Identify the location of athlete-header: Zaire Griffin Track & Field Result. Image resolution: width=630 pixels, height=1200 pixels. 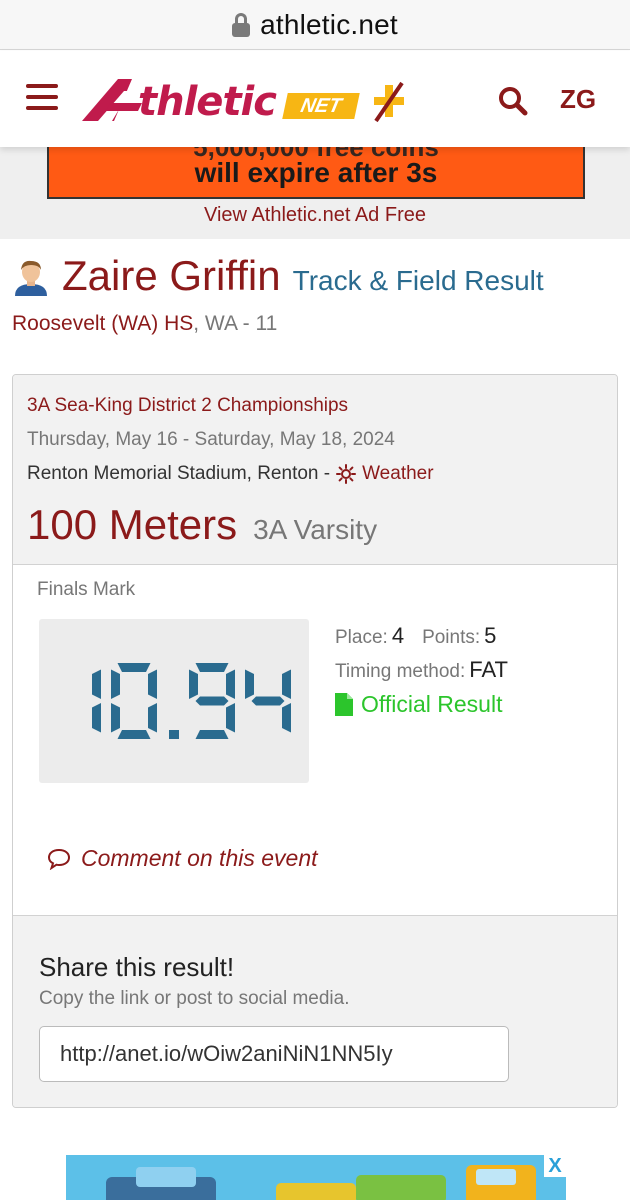
(317, 280).